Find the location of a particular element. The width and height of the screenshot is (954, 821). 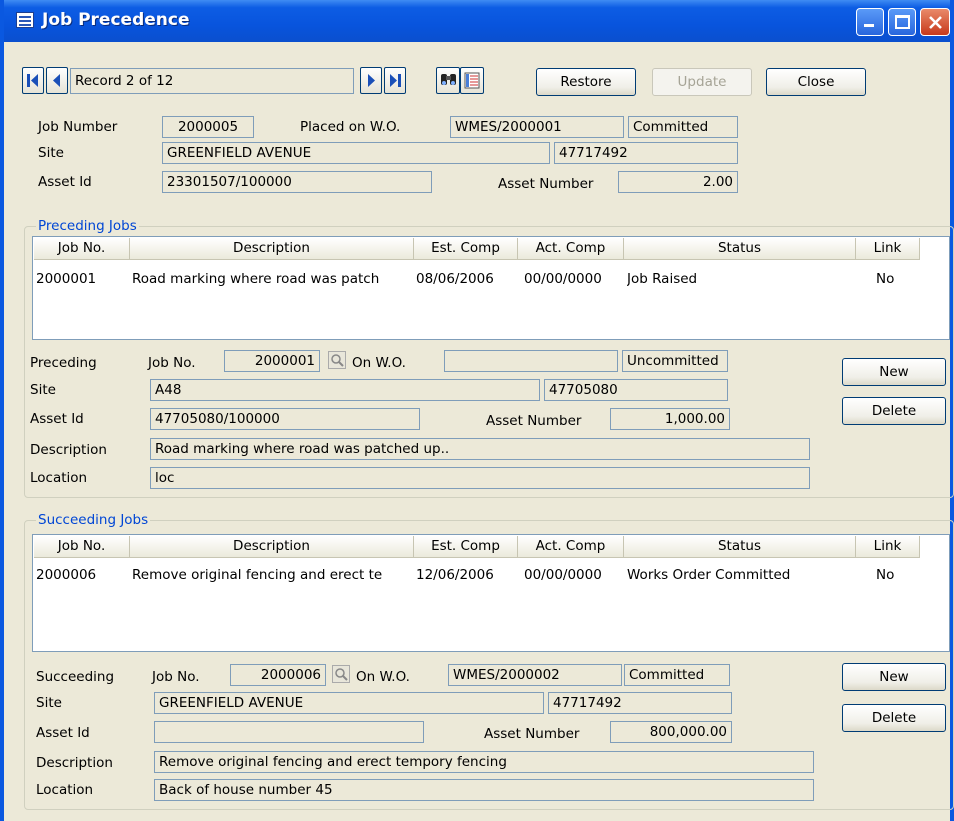

list-view-button is located at coordinates (472, 80).